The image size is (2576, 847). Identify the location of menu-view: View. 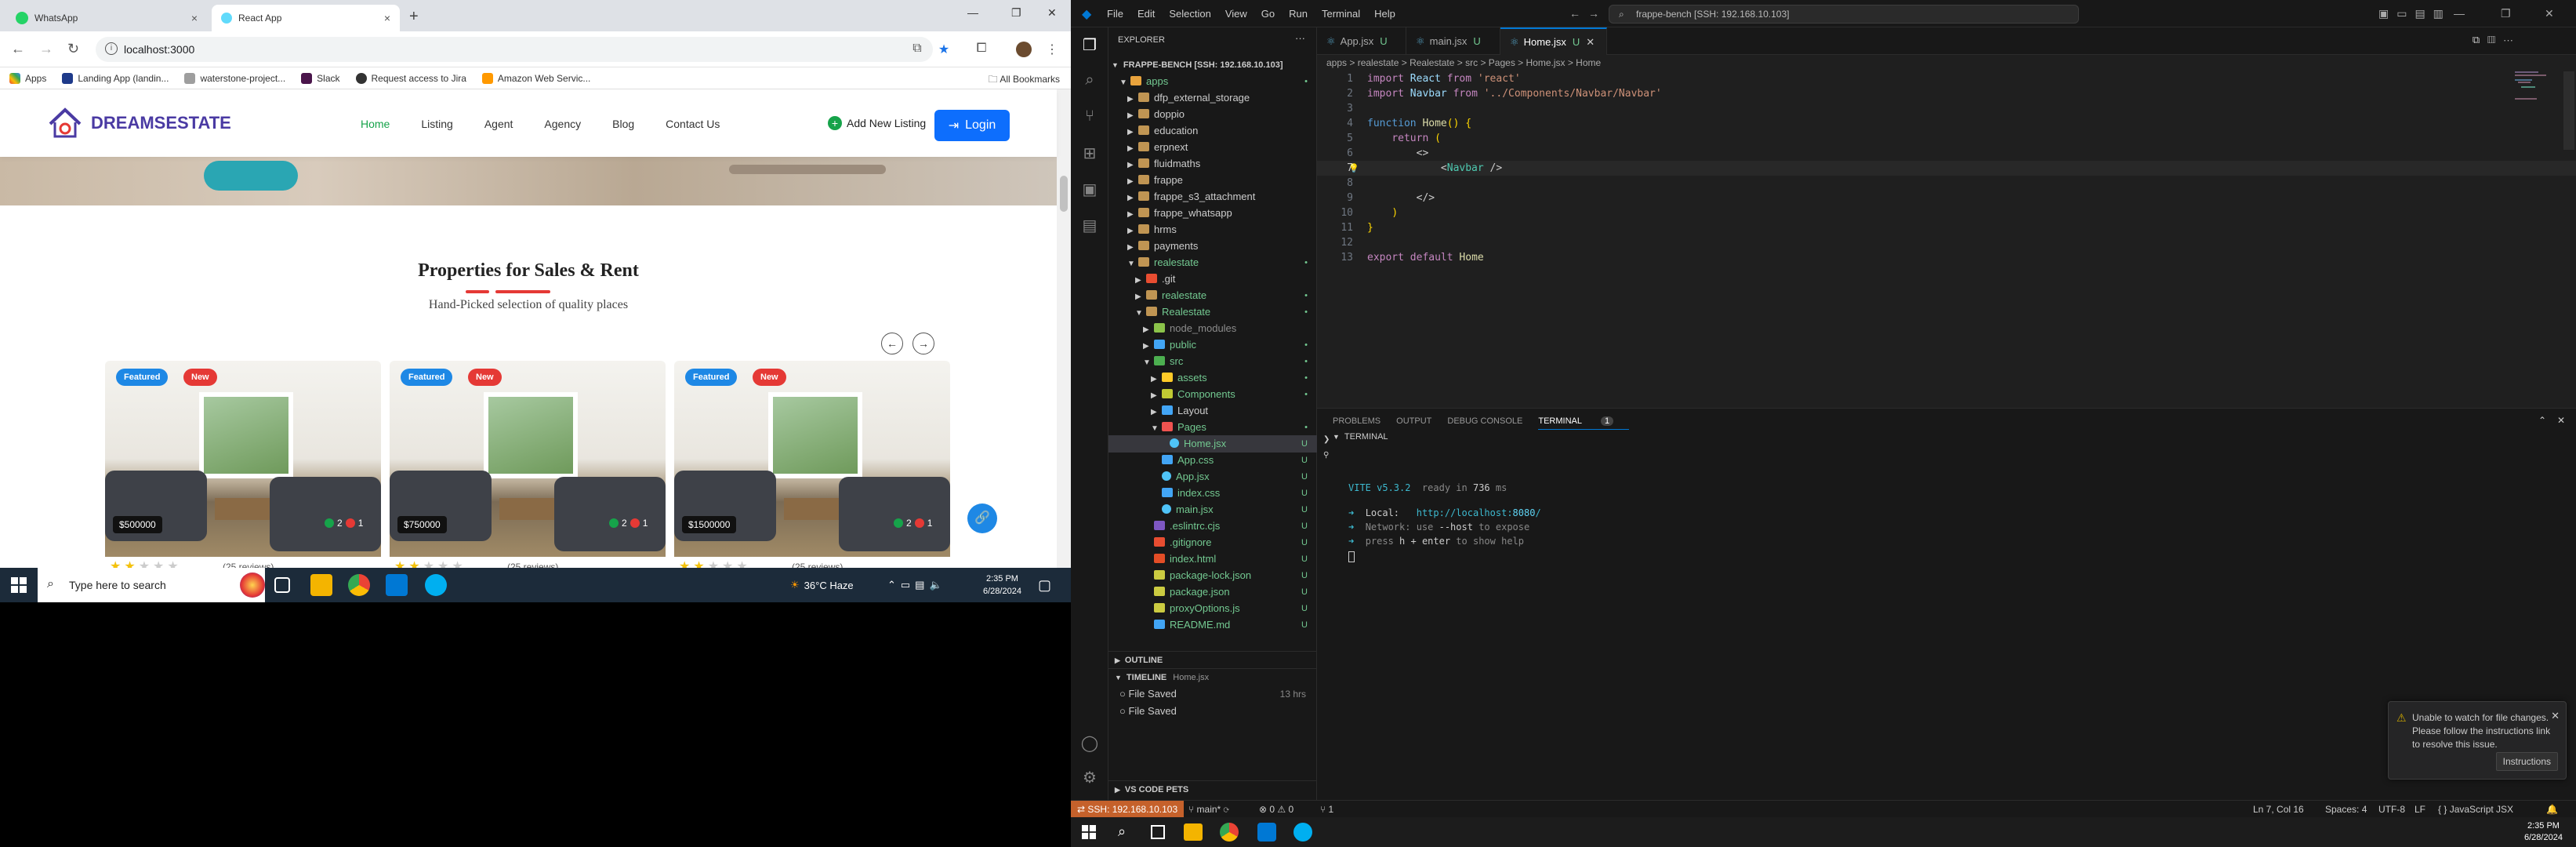
(1236, 14).